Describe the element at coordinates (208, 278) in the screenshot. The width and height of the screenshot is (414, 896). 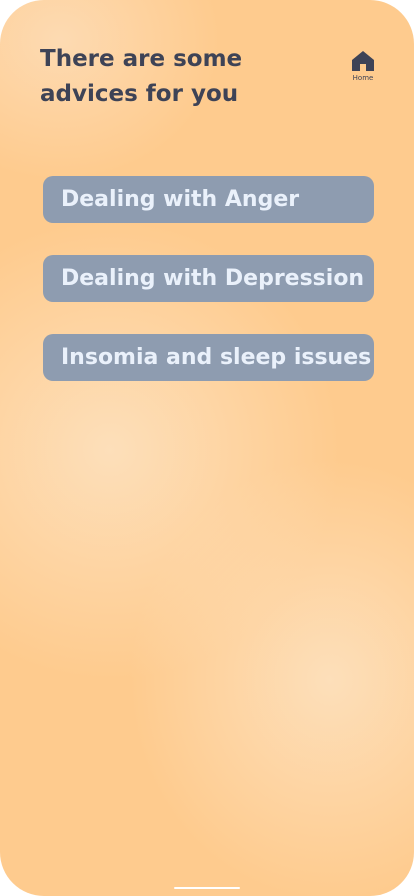
I see `advice-button-depression: Dealing with Depression` at that location.